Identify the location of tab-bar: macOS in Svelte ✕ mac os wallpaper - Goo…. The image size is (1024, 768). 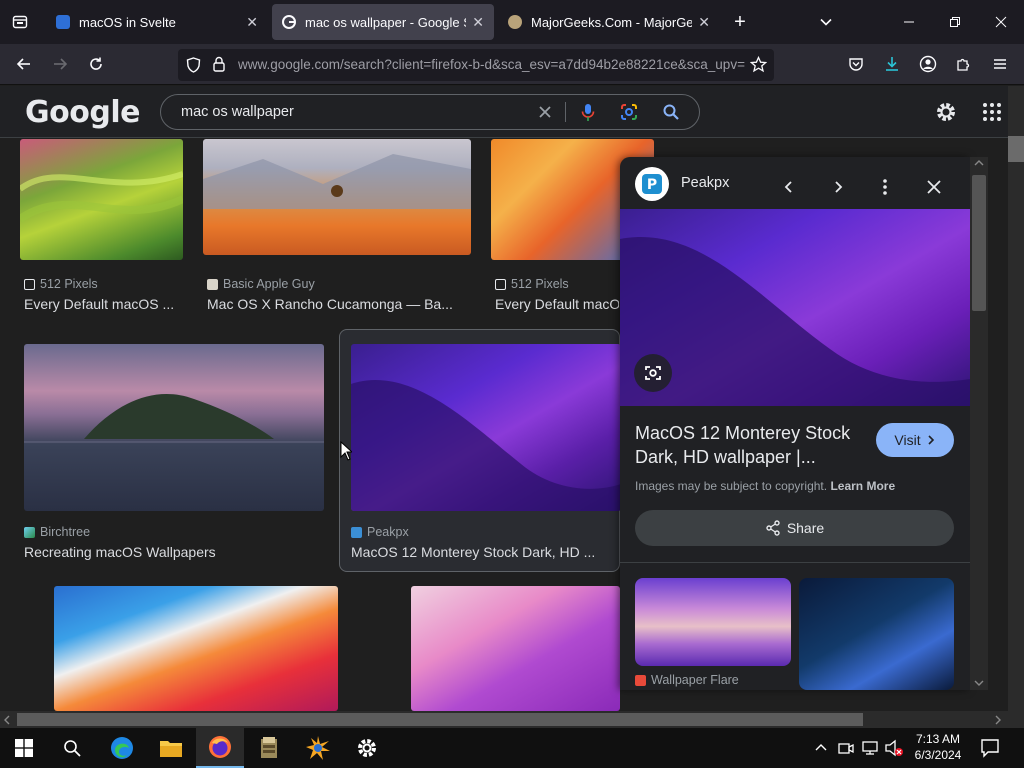
(512, 22).